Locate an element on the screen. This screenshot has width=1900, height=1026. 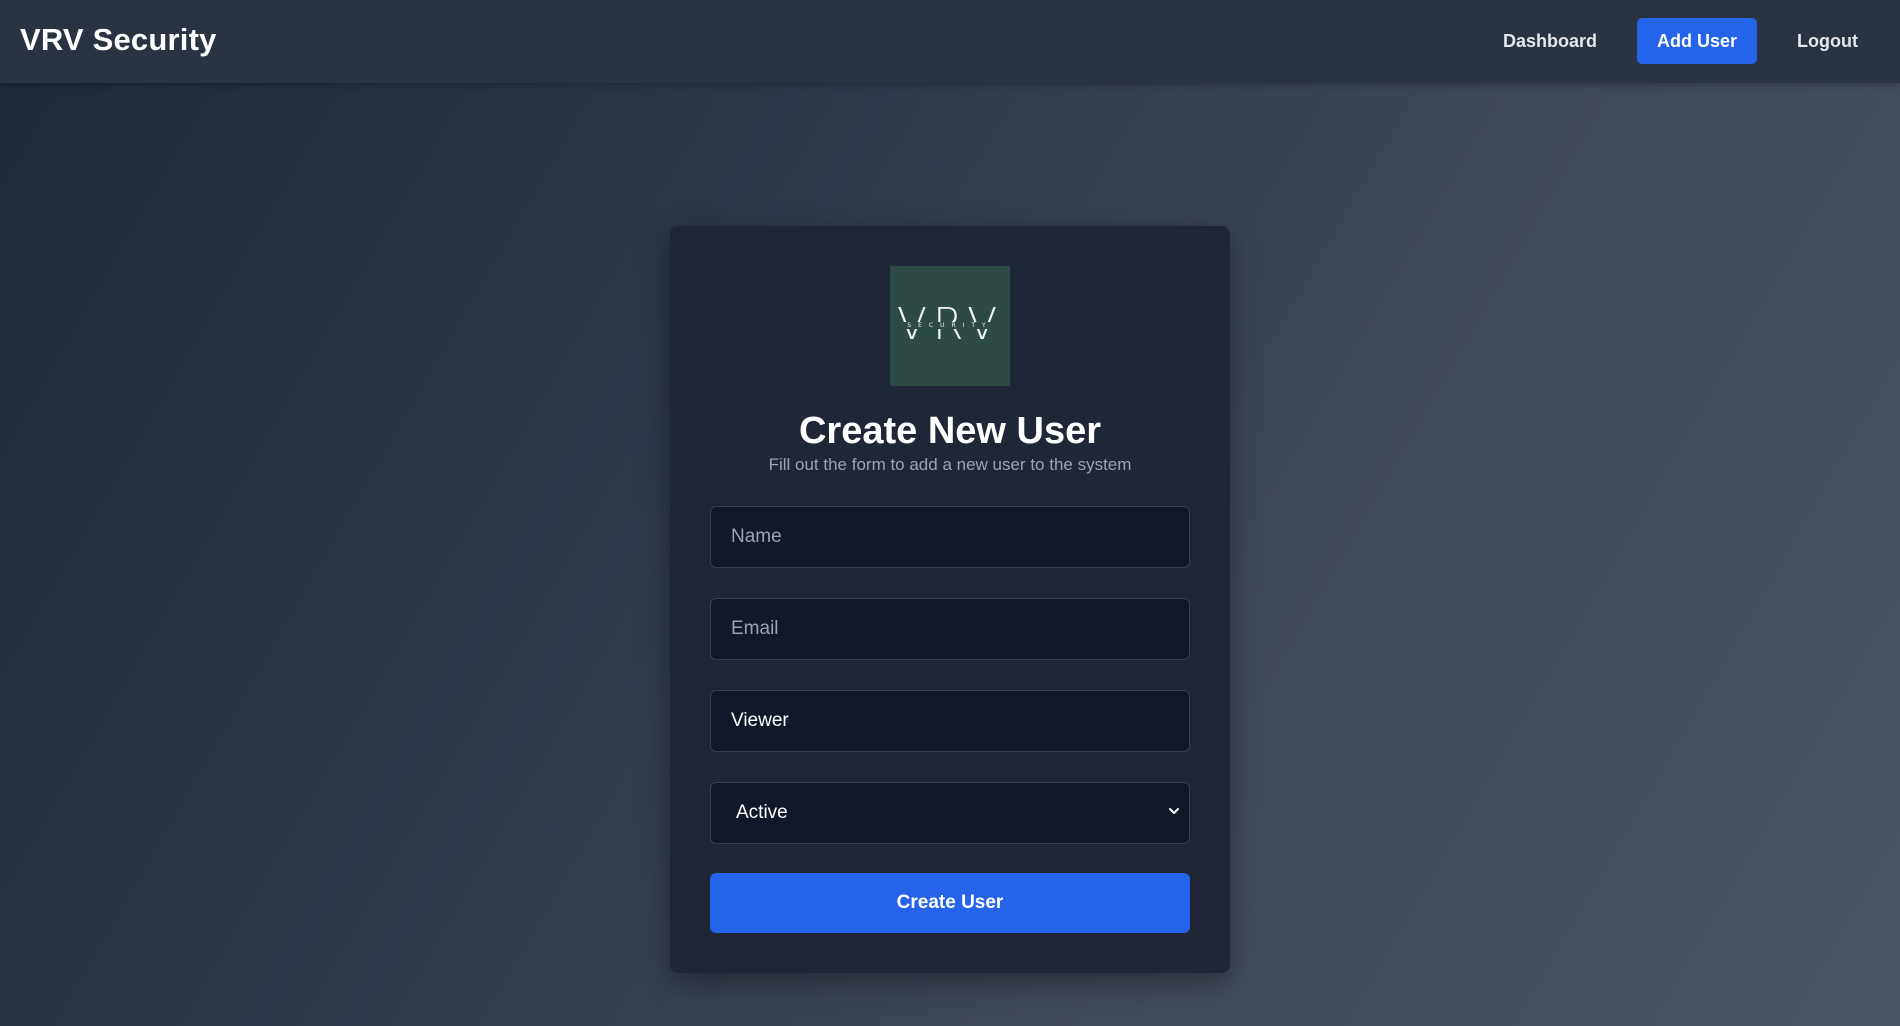
nav-dashboard-link: Dashboard is located at coordinates (1550, 41).